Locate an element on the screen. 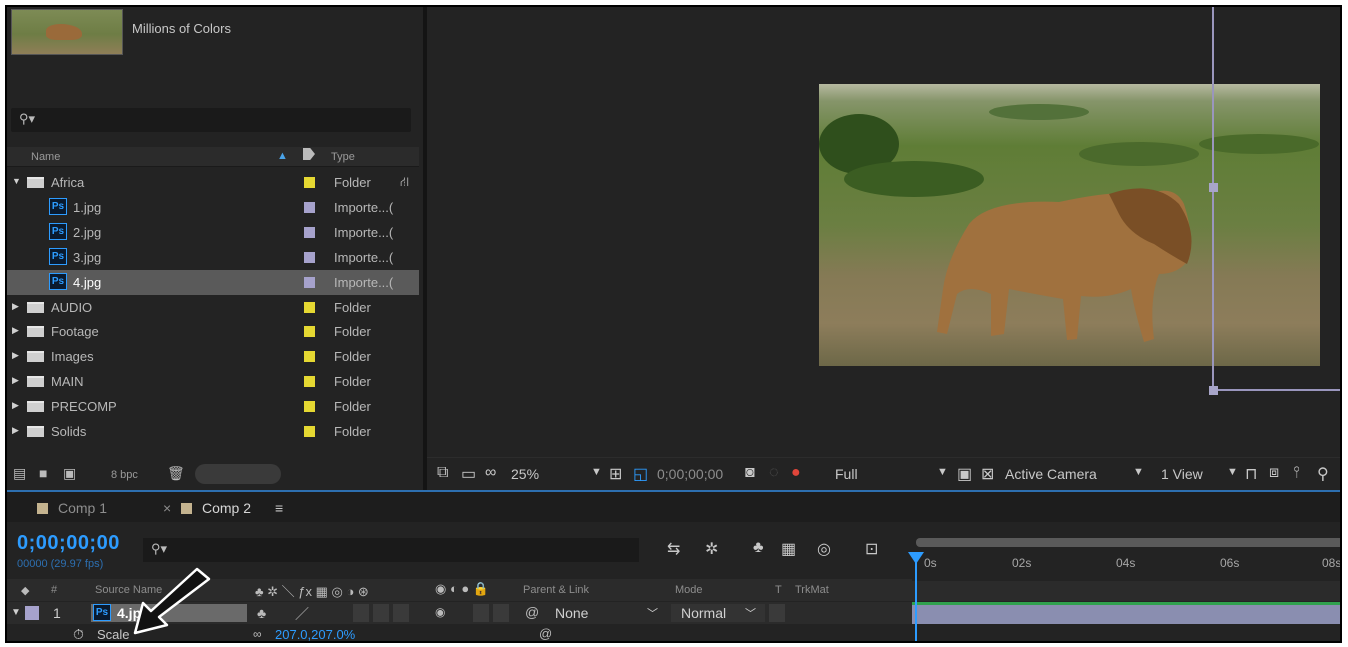  flowchart-icon: ⛙ is located at coordinates (404, 183).